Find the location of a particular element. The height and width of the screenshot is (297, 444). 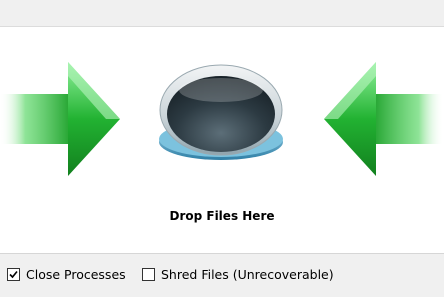

shred-files-option: Shred Files (Unrecoverable) is located at coordinates (238, 274).